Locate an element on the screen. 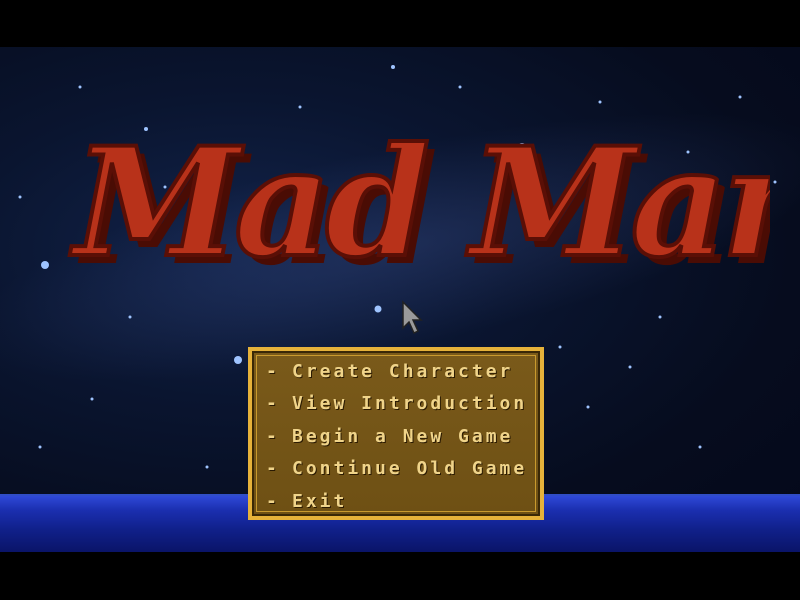 This screenshot has height=600, width=800. menu-item-label: Exit is located at coordinates (320, 501).